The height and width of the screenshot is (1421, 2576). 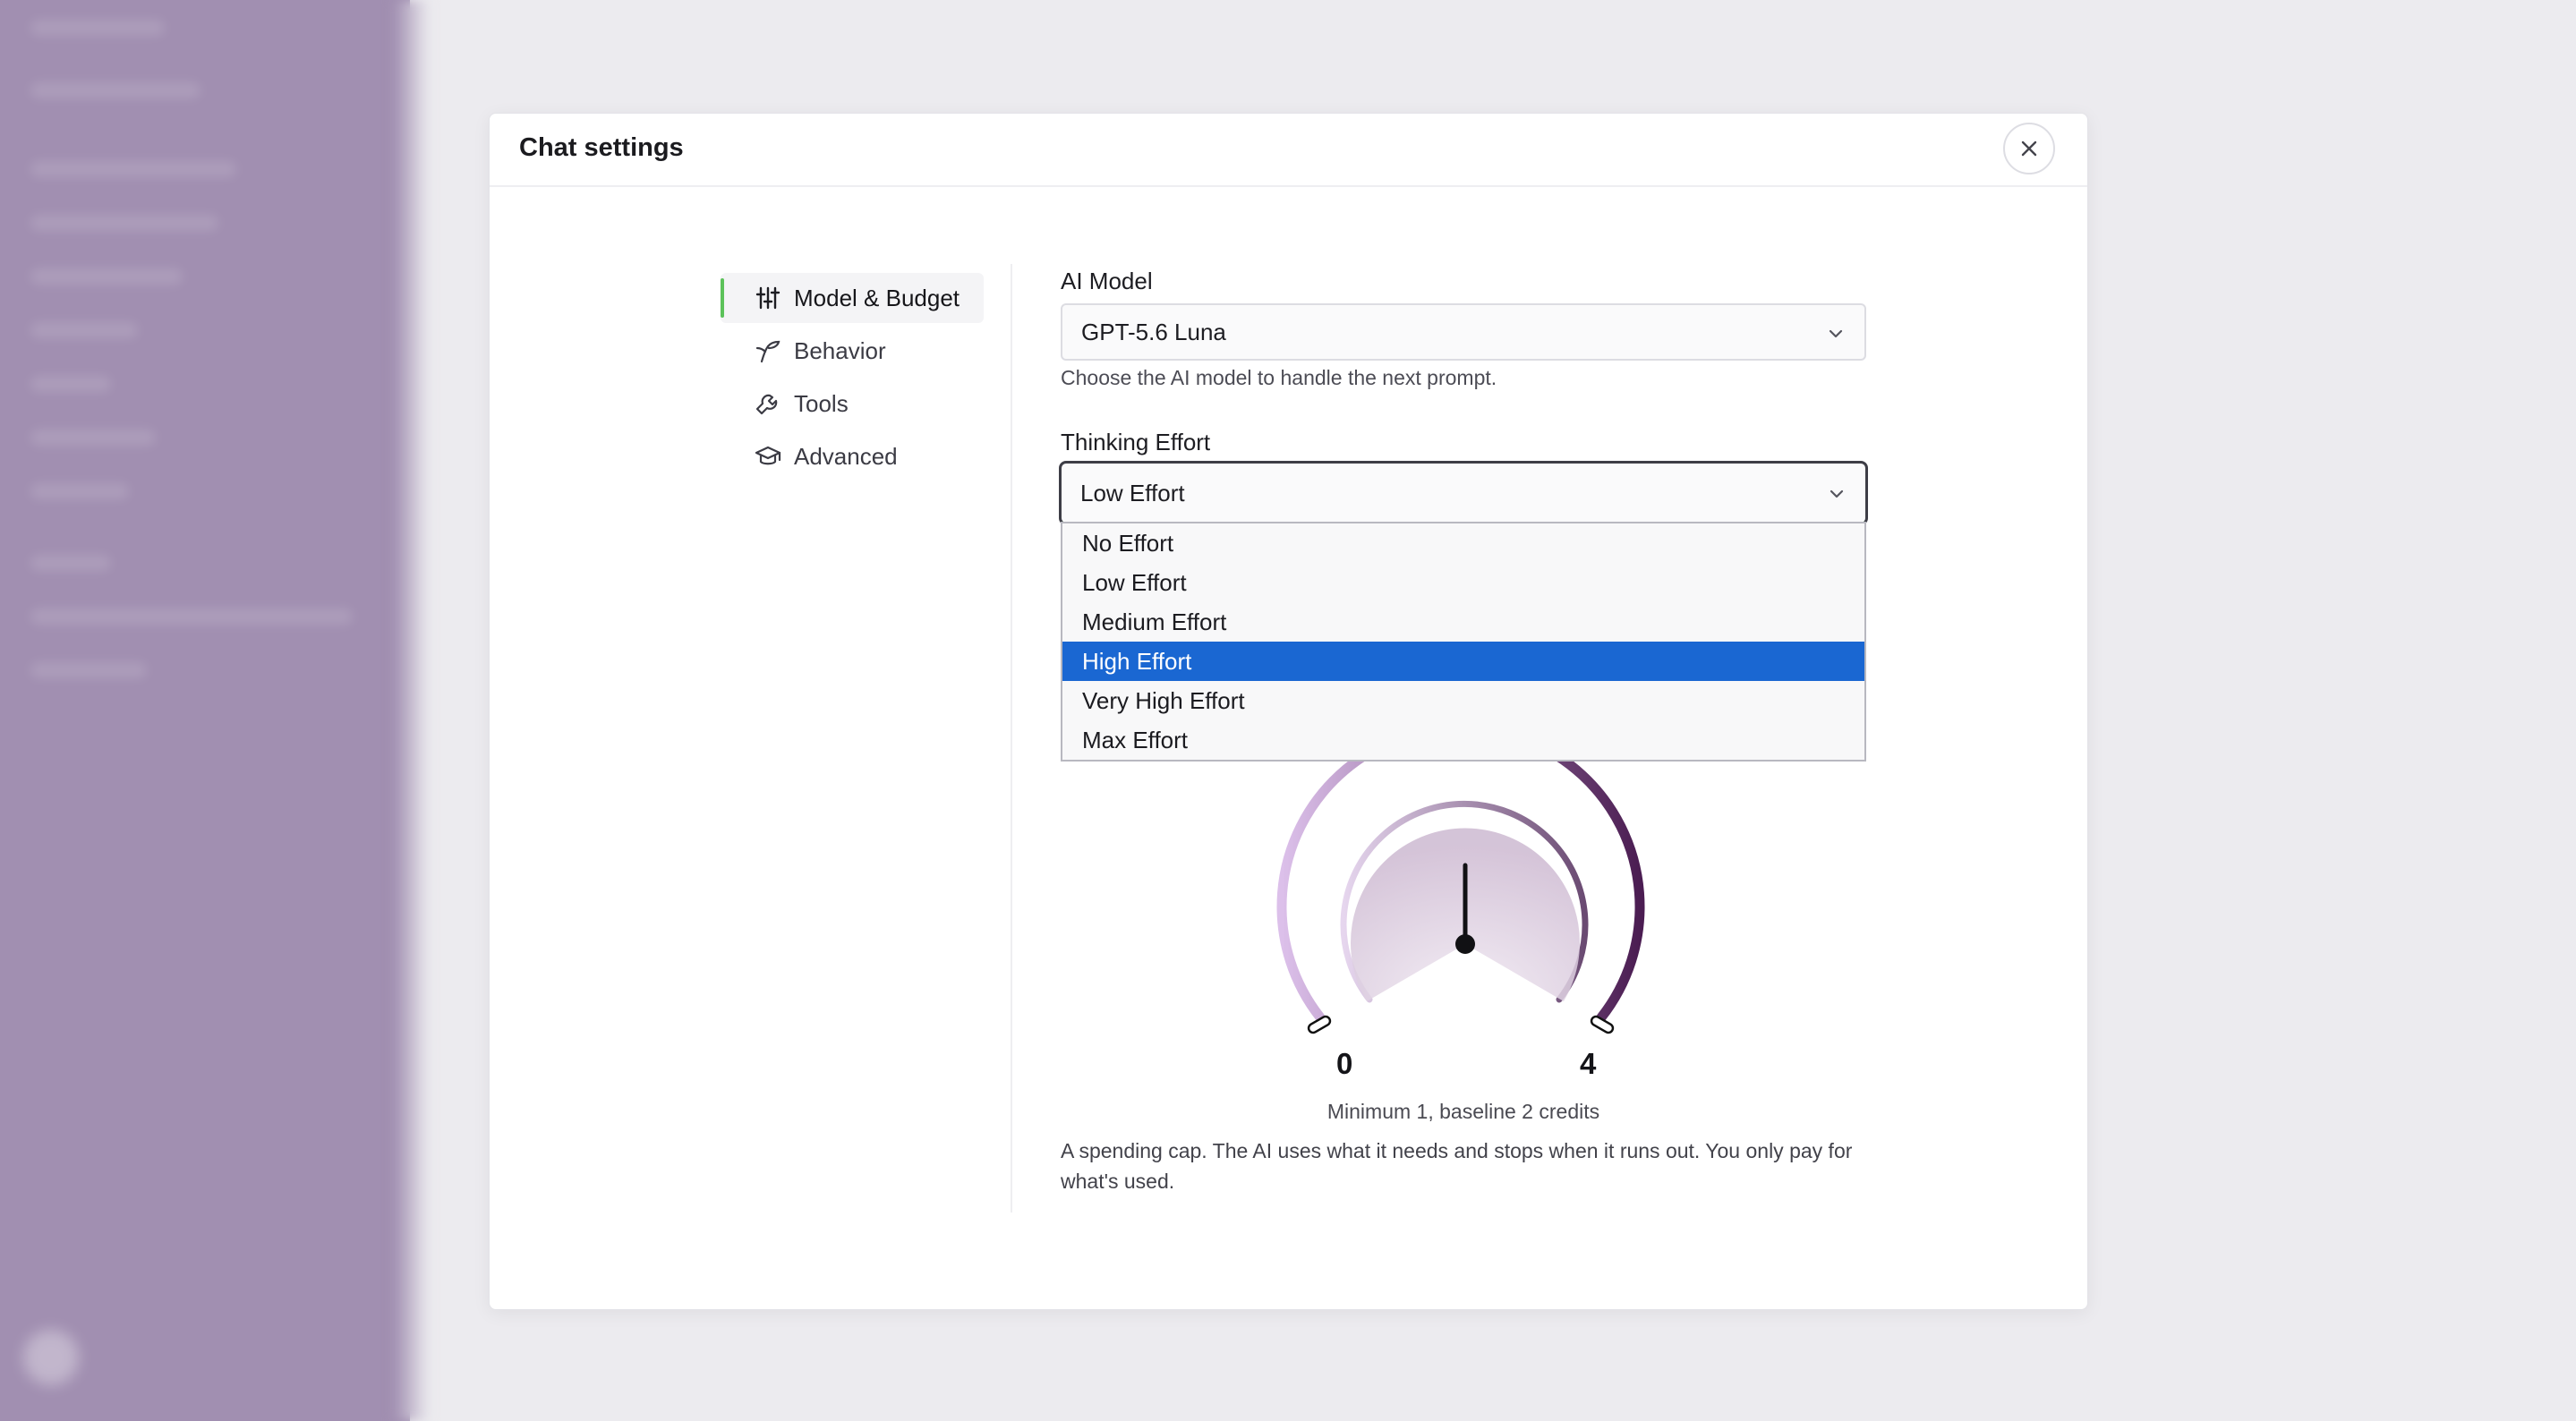 What do you see at coordinates (852, 378) in the screenshot?
I see `settings-nav: Model & Budget Behavior Tools Advanced` at bounding box center [852, 378].